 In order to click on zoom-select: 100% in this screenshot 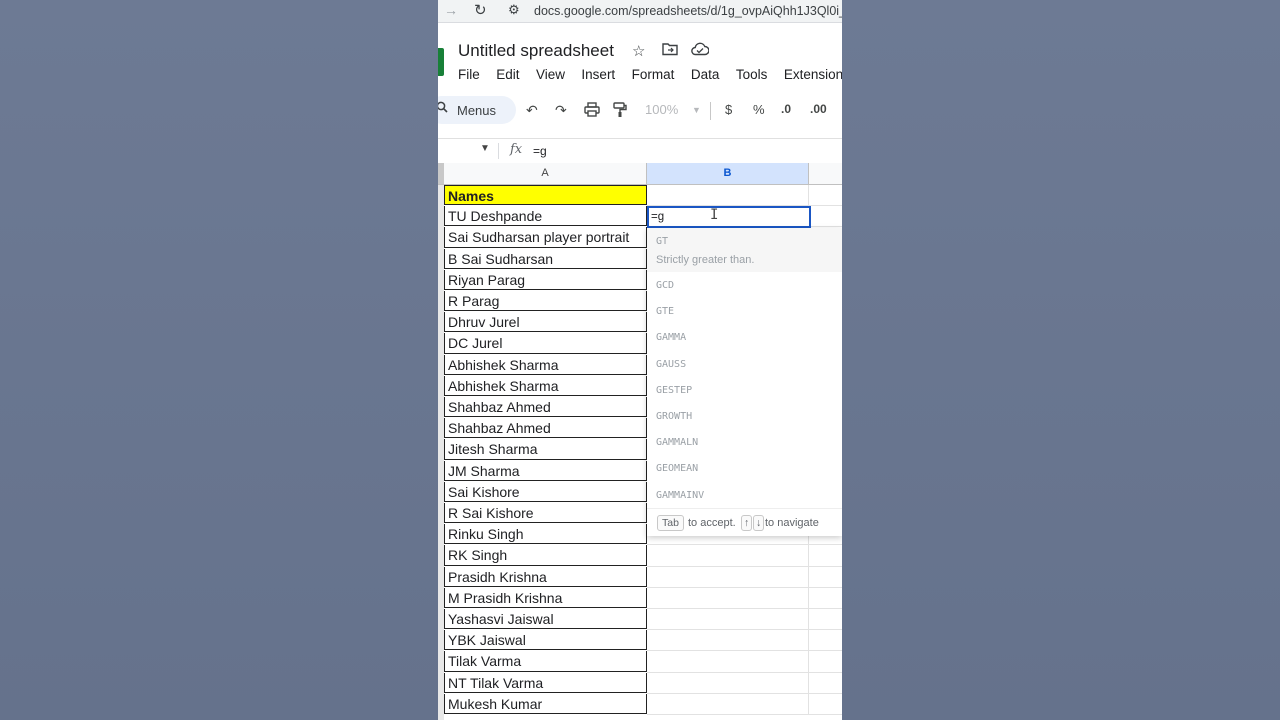, I will do `click(661, 109)`.